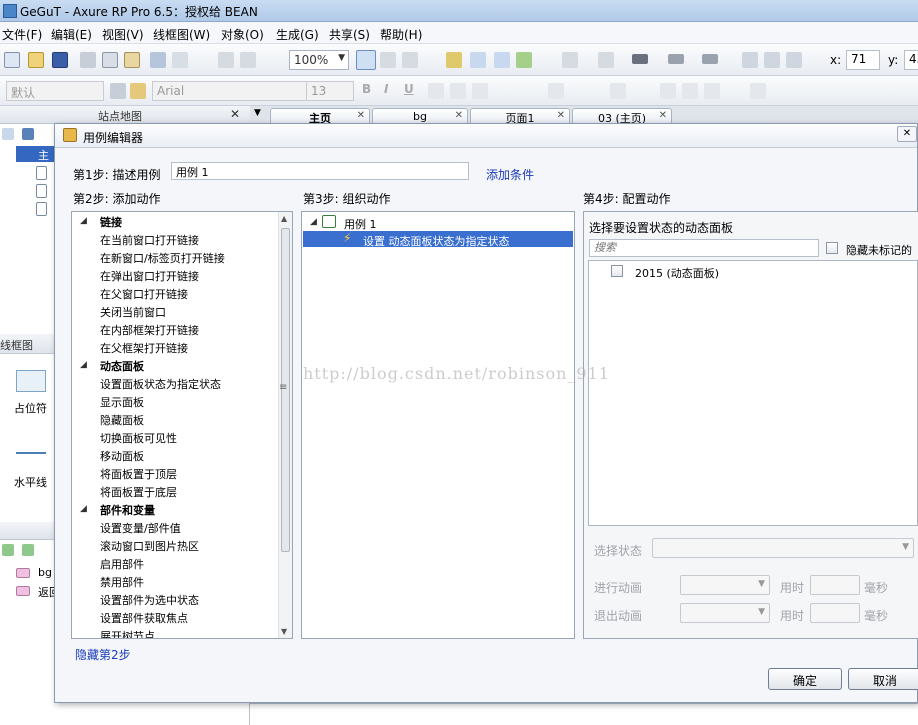  What do you see at coordinates (410, 60) in the screenshot?
I see `flow-icon` at bounding box center [410, 60].